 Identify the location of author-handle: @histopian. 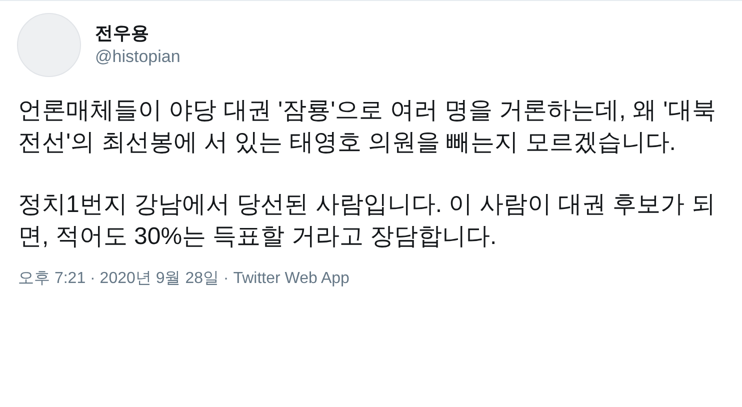
(137, 57).